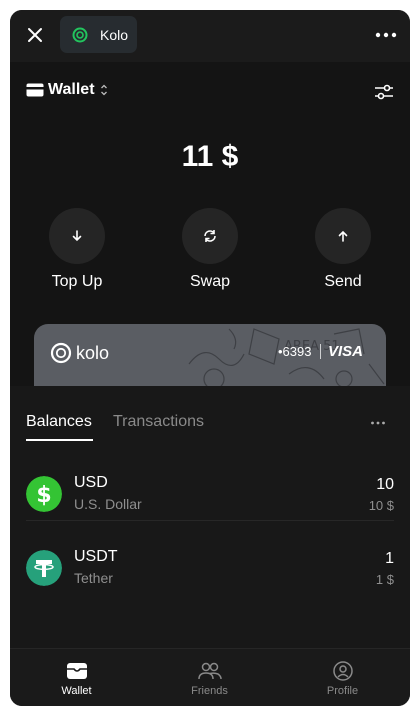 Image resolution: width=420 pixels, height=715 pixels. I want to click on dollar-icon: $, so click(44, 494).